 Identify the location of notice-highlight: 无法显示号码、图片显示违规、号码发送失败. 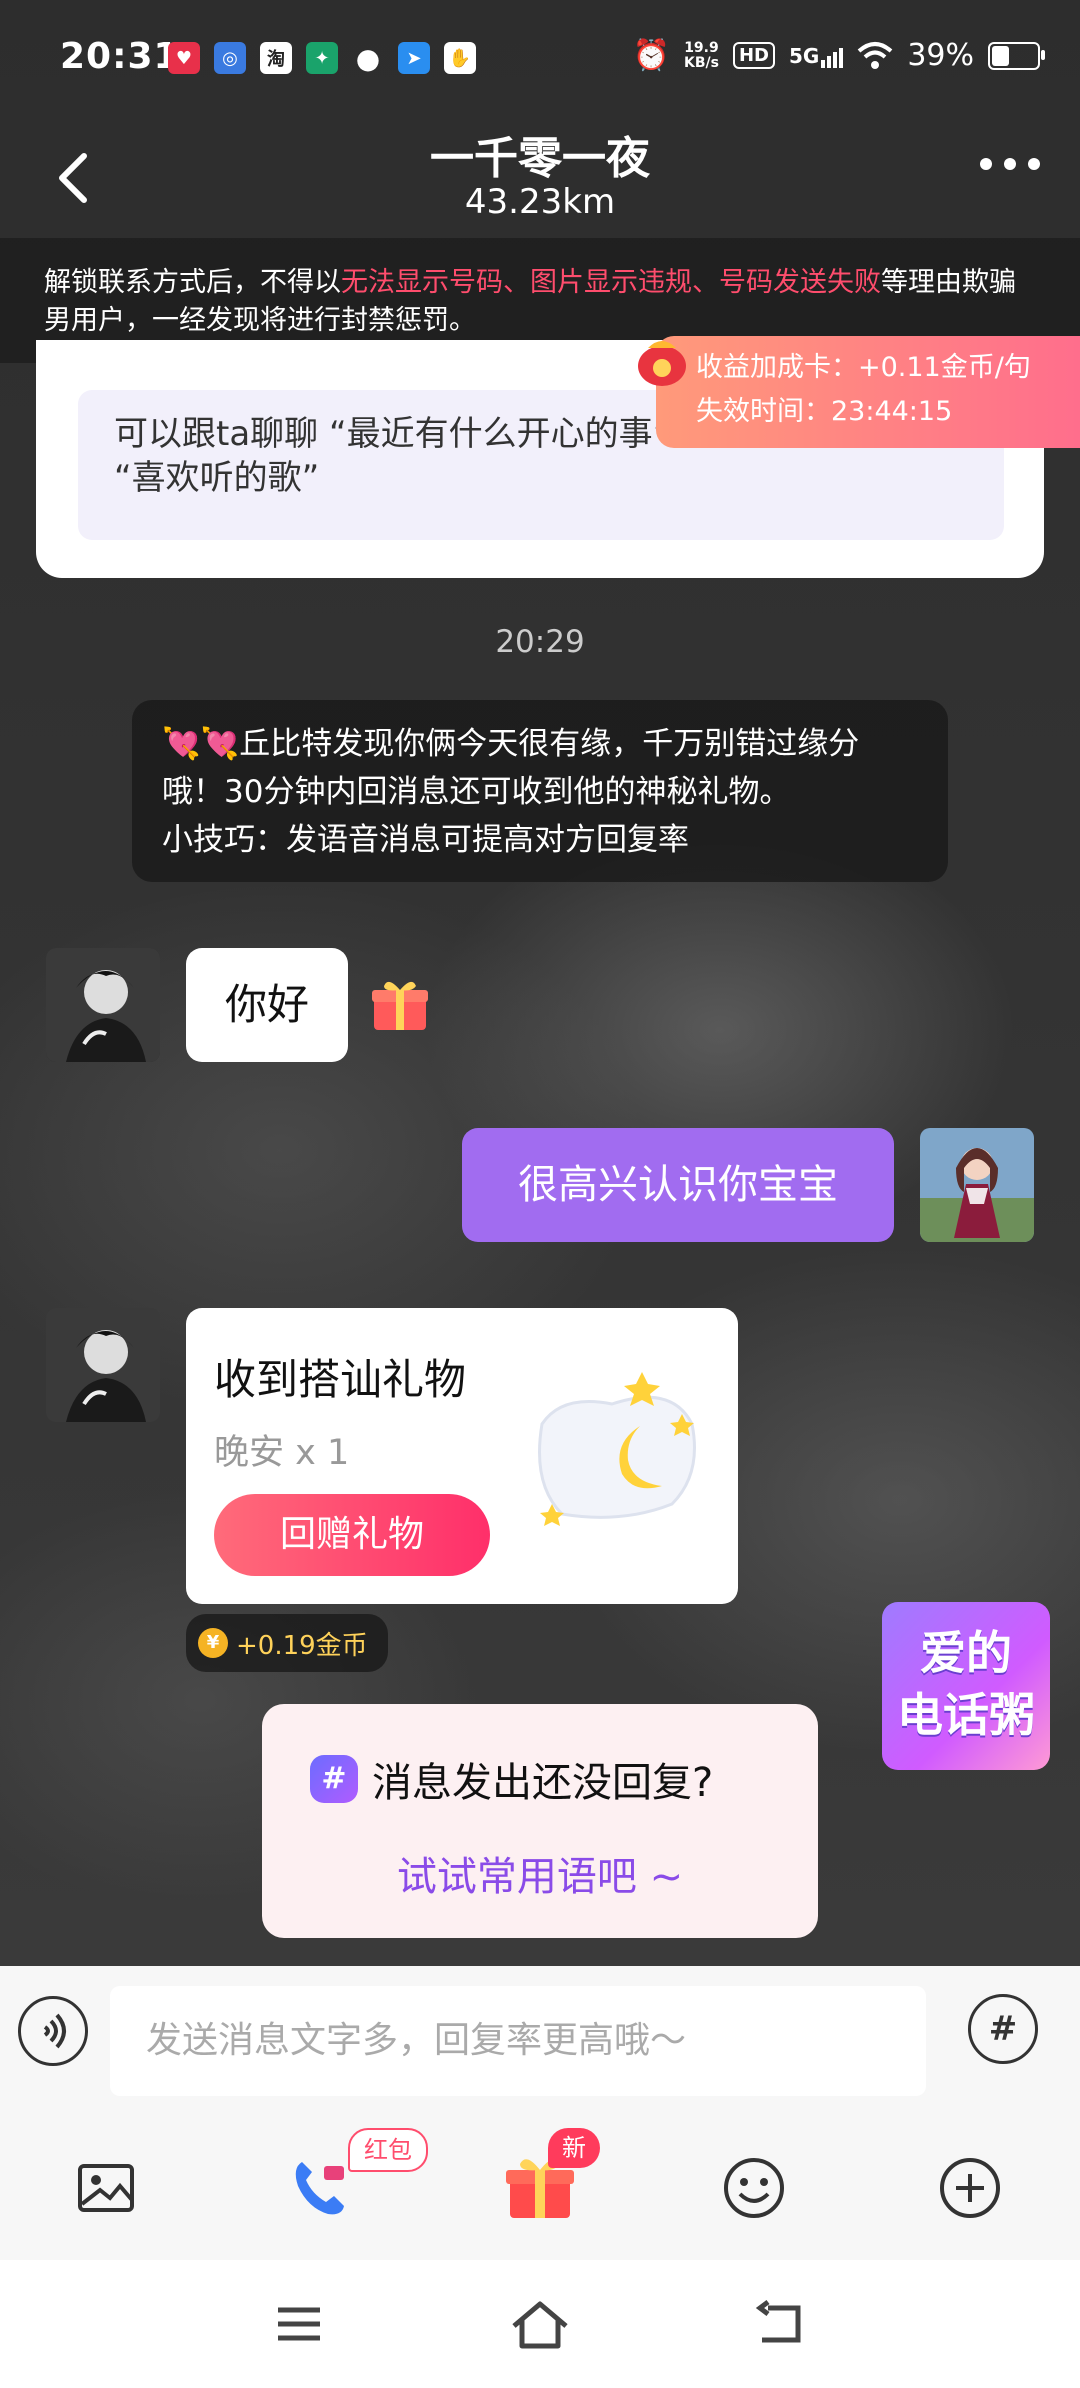
(611, 282).